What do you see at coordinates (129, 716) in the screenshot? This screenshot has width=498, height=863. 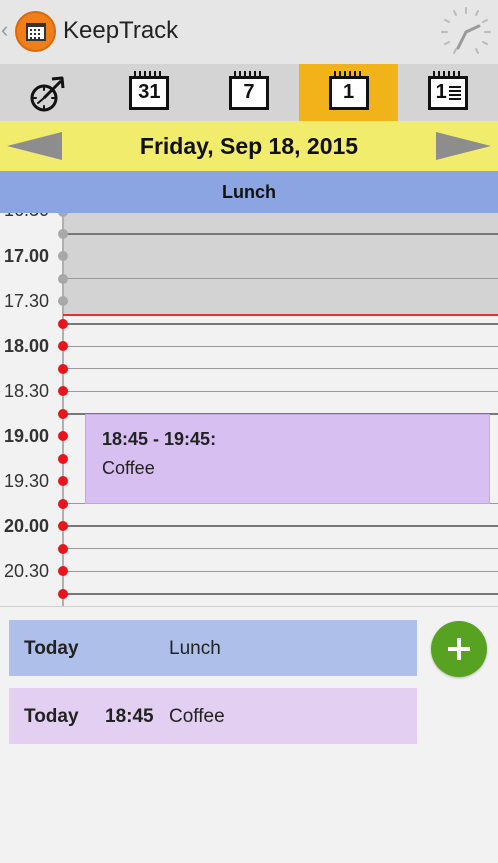 I see `agenda-time: 18:45` at bounding box center [129, 716].